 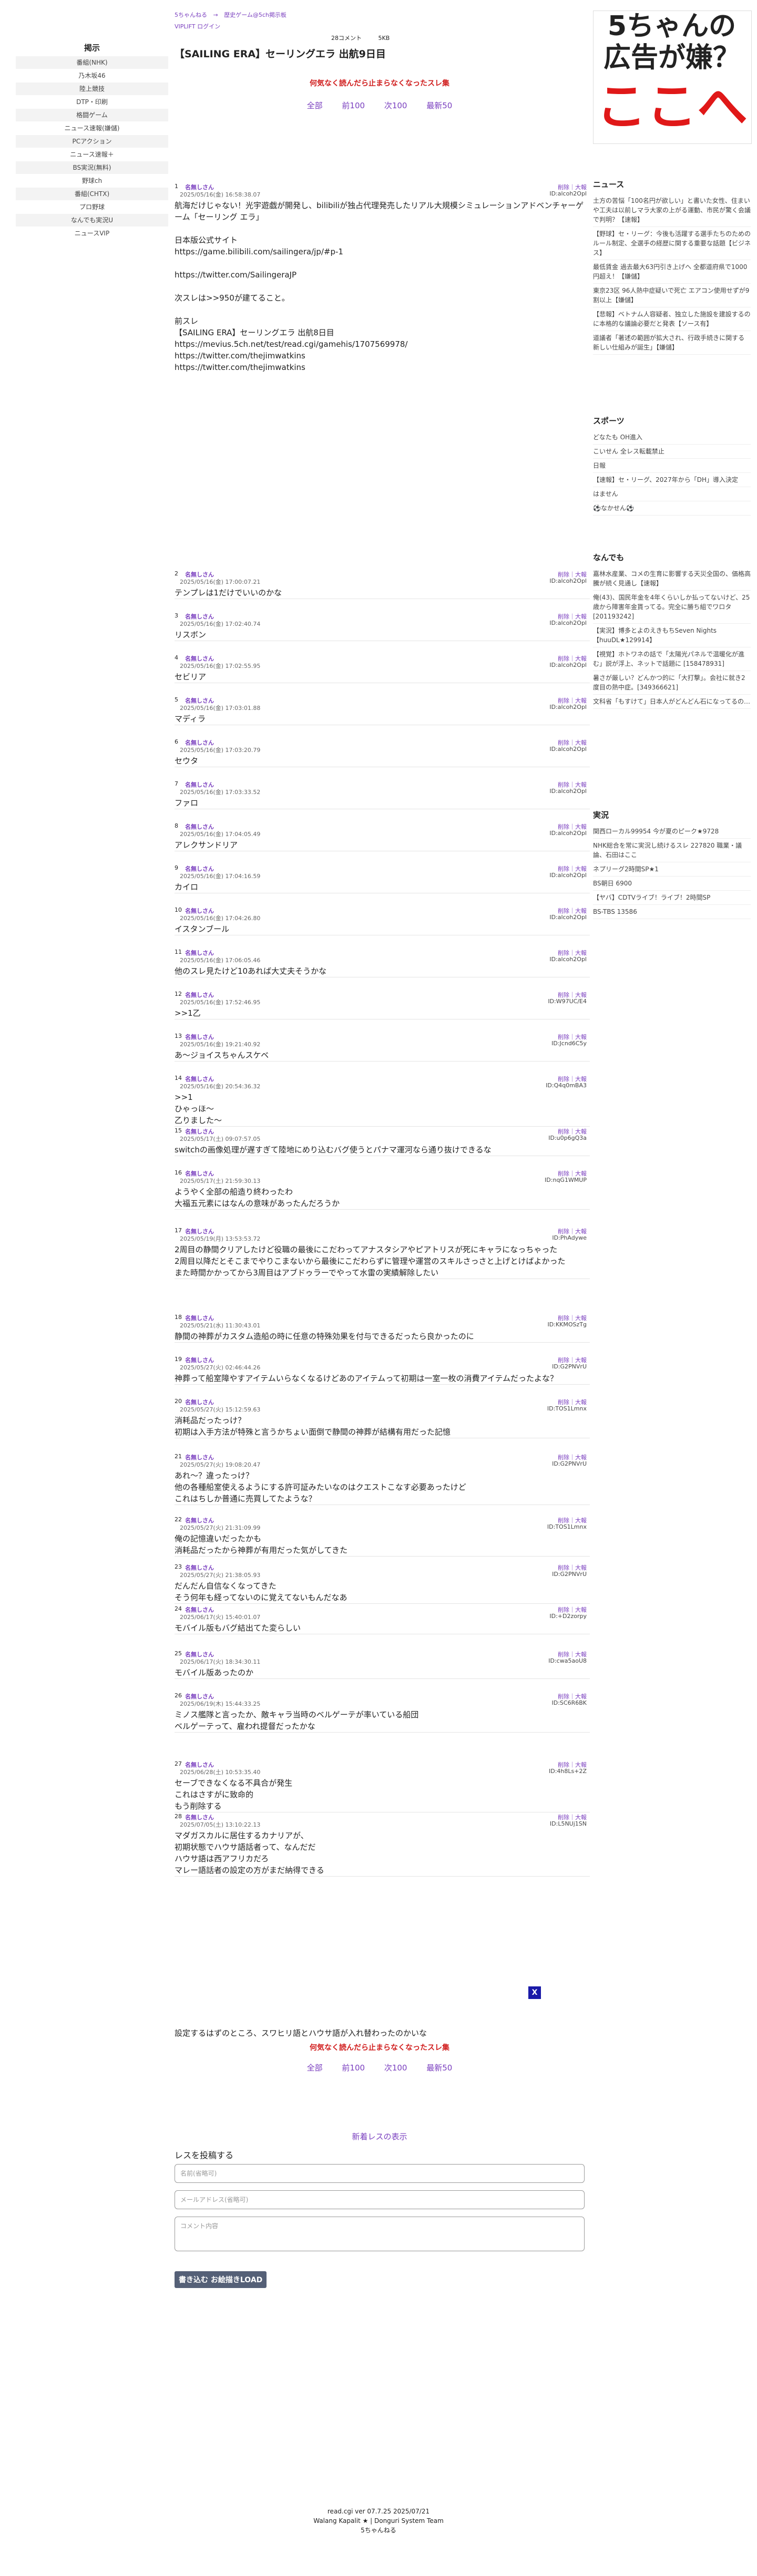 I want to click on close-button: X, so click(x=534, y=1992).